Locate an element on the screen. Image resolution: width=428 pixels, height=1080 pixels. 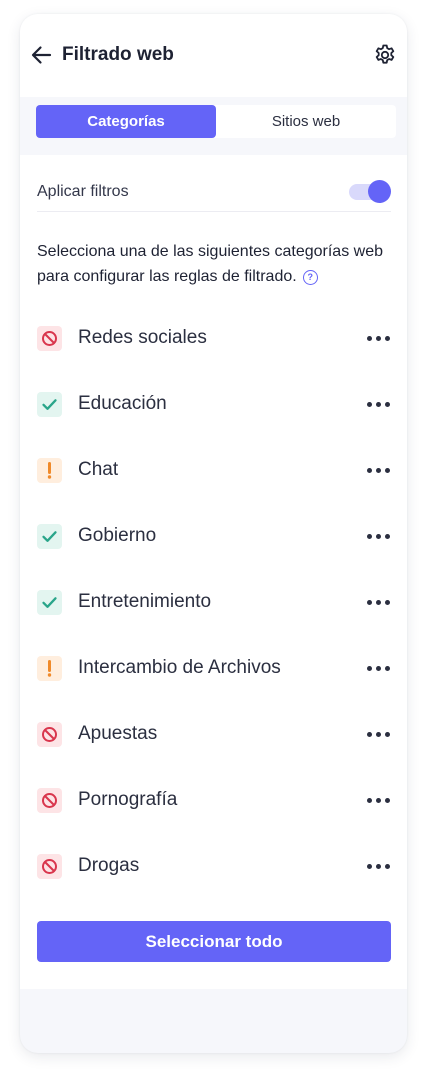
category-row: Redes sociales is located at coordinates (215, 355).